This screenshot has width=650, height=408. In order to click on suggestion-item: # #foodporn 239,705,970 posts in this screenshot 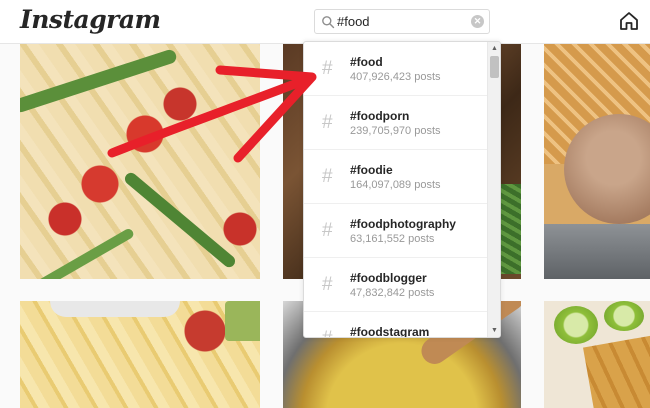, I will do `click(396, 123)`.